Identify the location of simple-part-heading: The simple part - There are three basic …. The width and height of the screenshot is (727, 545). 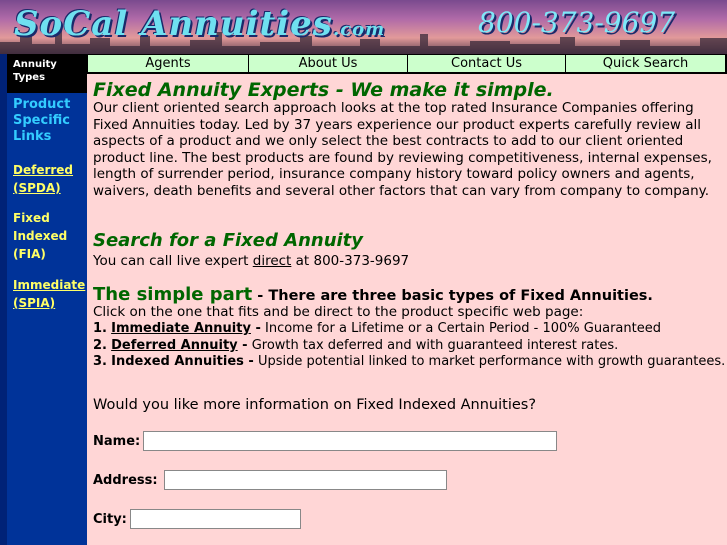
(373, 294).